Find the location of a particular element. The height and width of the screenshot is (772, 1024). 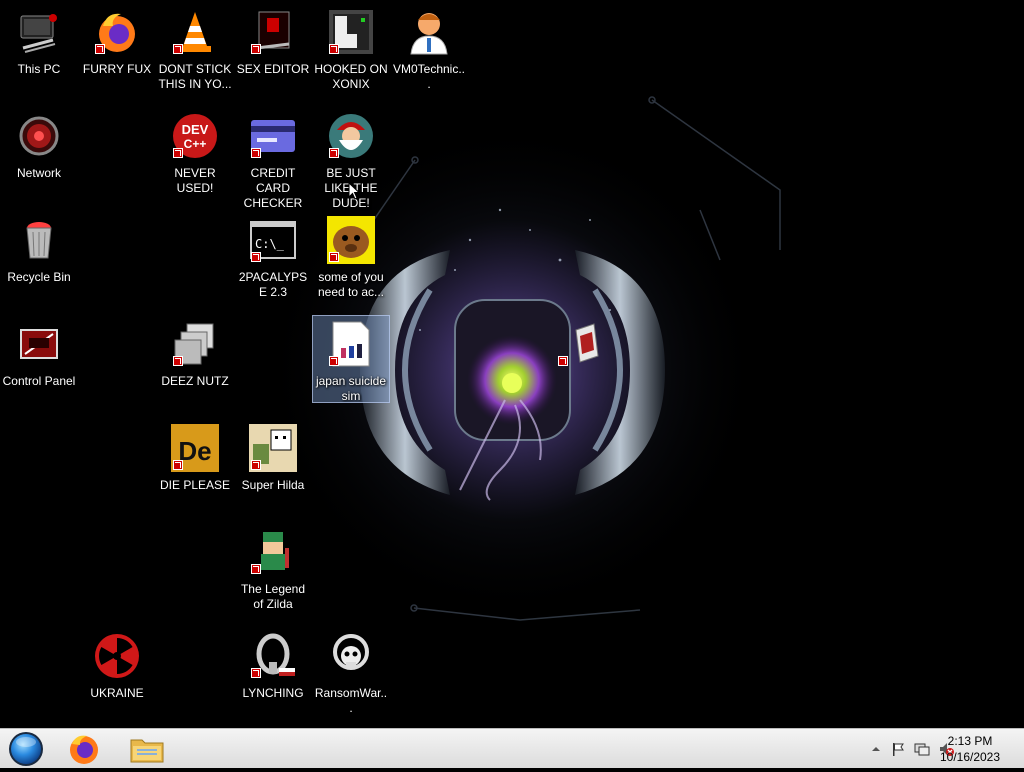

taskbar-file-explorer is located at coordinates (147, 749).